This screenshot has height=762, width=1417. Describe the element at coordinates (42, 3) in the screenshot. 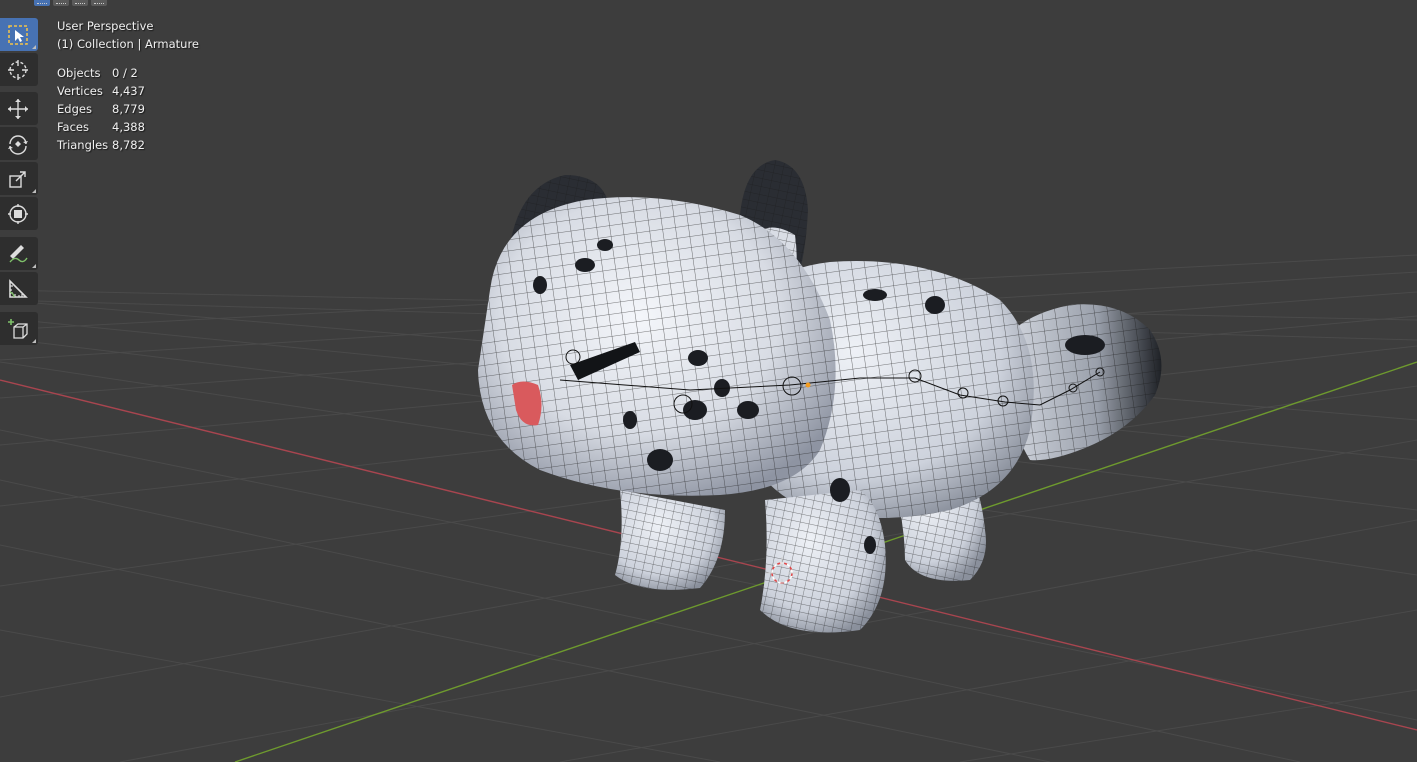

I see `mode-button-new` at that location.